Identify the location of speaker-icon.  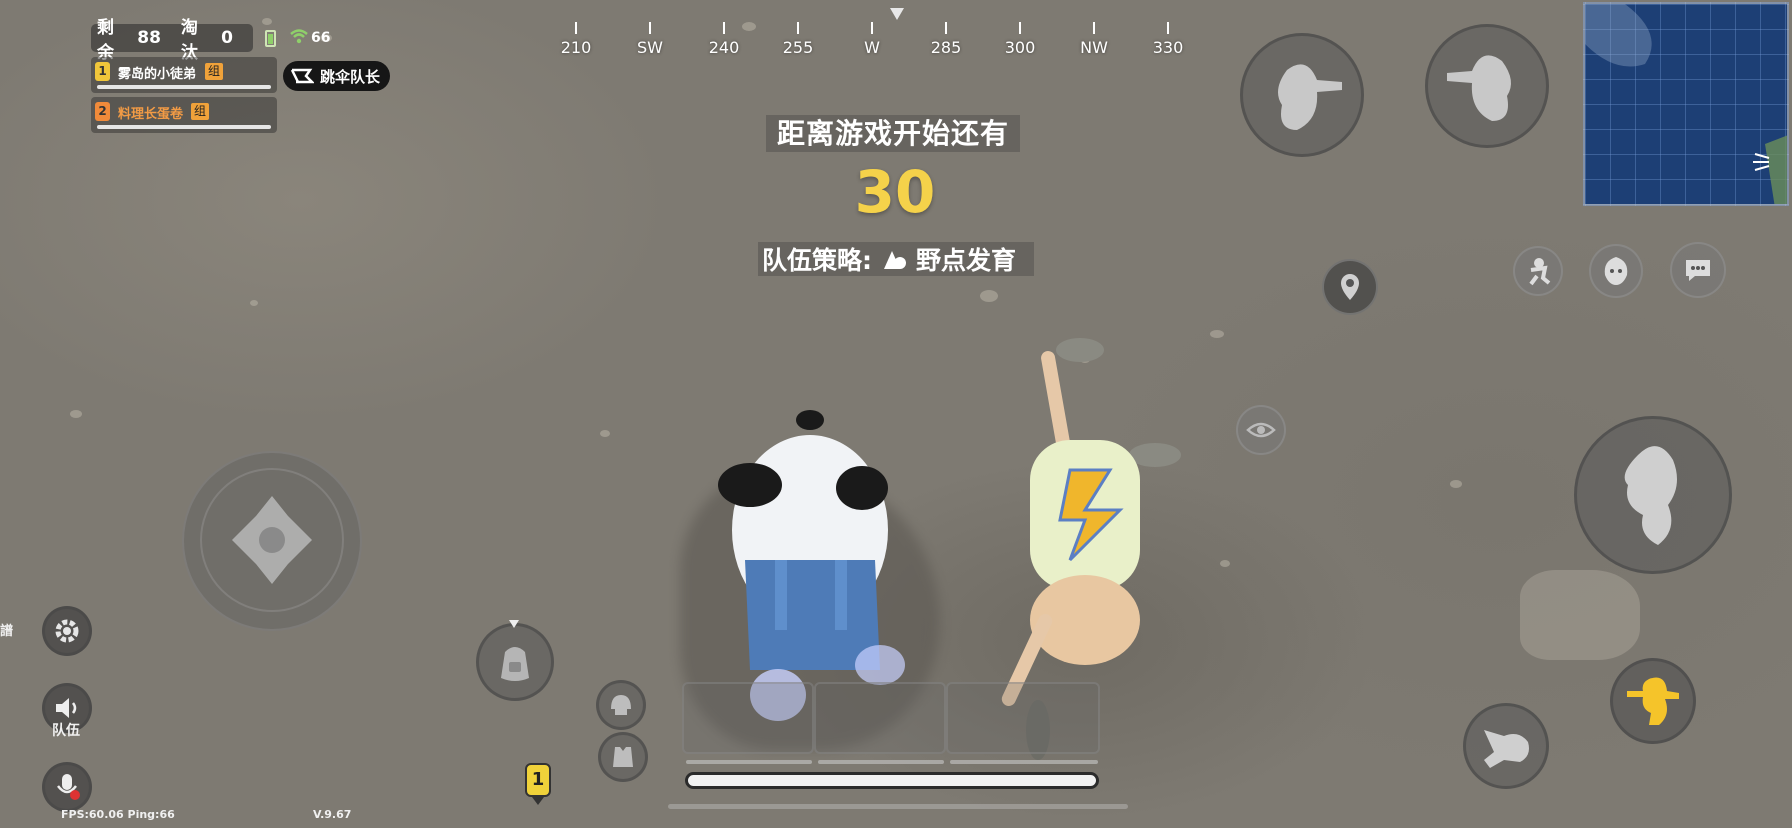
(66, 708).